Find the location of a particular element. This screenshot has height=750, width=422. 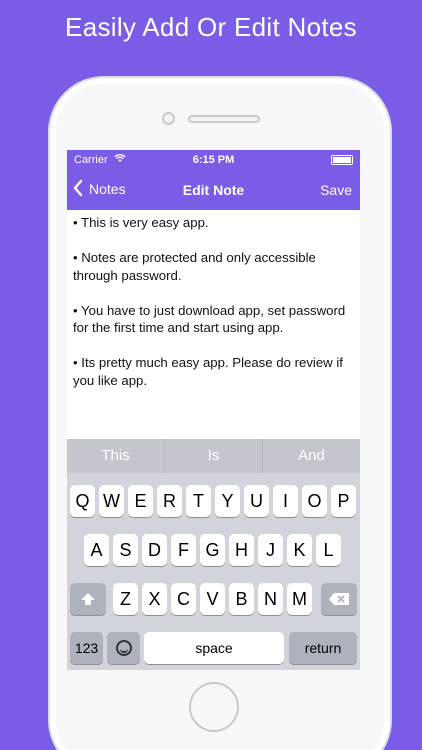

key-m: M is located at coordinates (299, 599).